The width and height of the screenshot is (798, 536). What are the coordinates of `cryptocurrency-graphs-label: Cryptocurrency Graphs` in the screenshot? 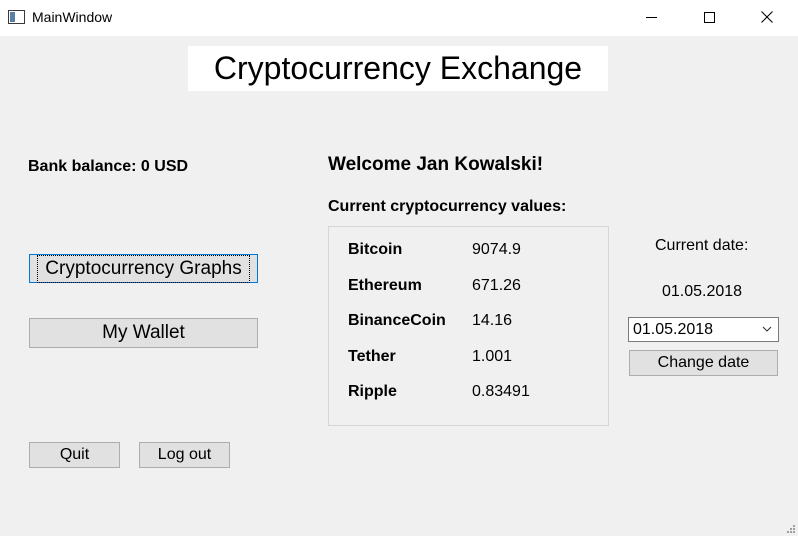 It's located at (143, 268).